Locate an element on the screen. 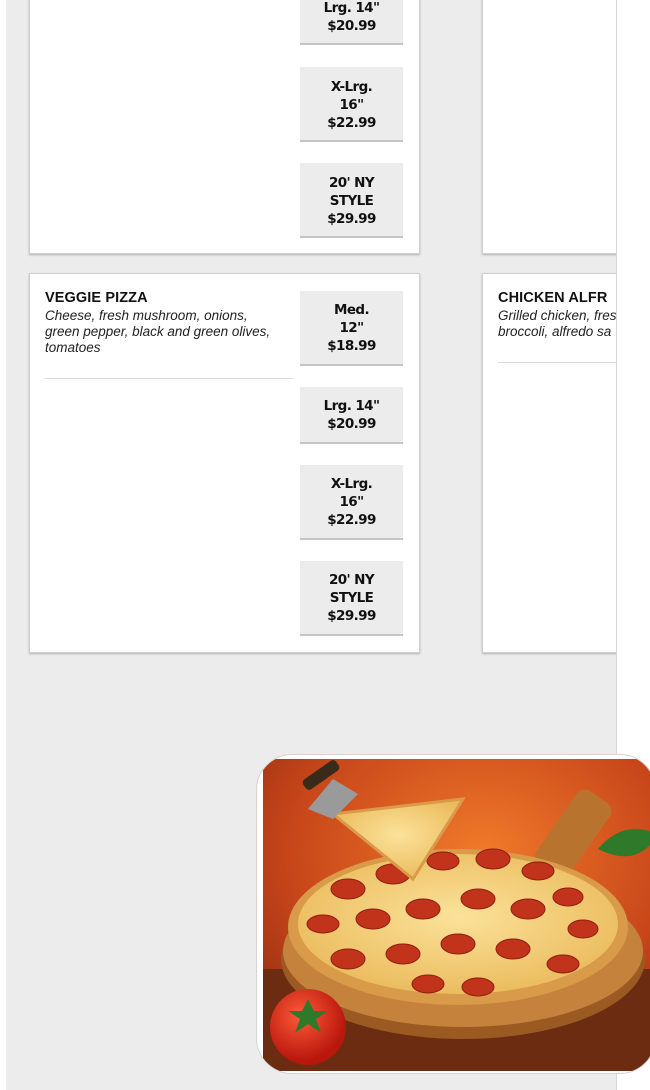  price-option-medium: Med. 12" $18.99 is located at coordinates (351, 328).